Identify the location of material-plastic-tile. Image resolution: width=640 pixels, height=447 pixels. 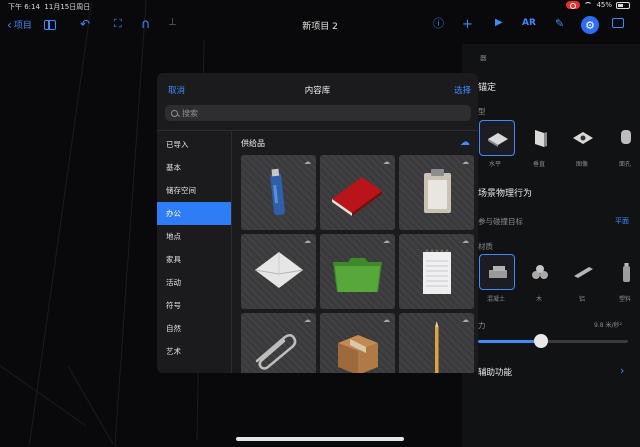
(624, 272).